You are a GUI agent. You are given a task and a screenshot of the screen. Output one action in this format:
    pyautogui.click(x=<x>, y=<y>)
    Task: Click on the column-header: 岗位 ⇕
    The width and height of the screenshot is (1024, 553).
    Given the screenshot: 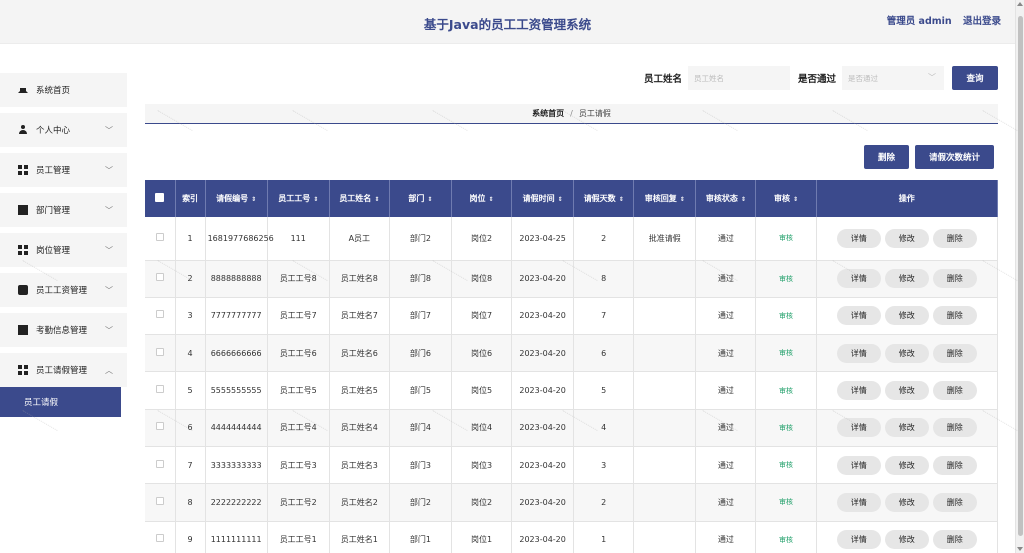 What is the action you would take?
    pyautogui.click(x=482, y=198)
    